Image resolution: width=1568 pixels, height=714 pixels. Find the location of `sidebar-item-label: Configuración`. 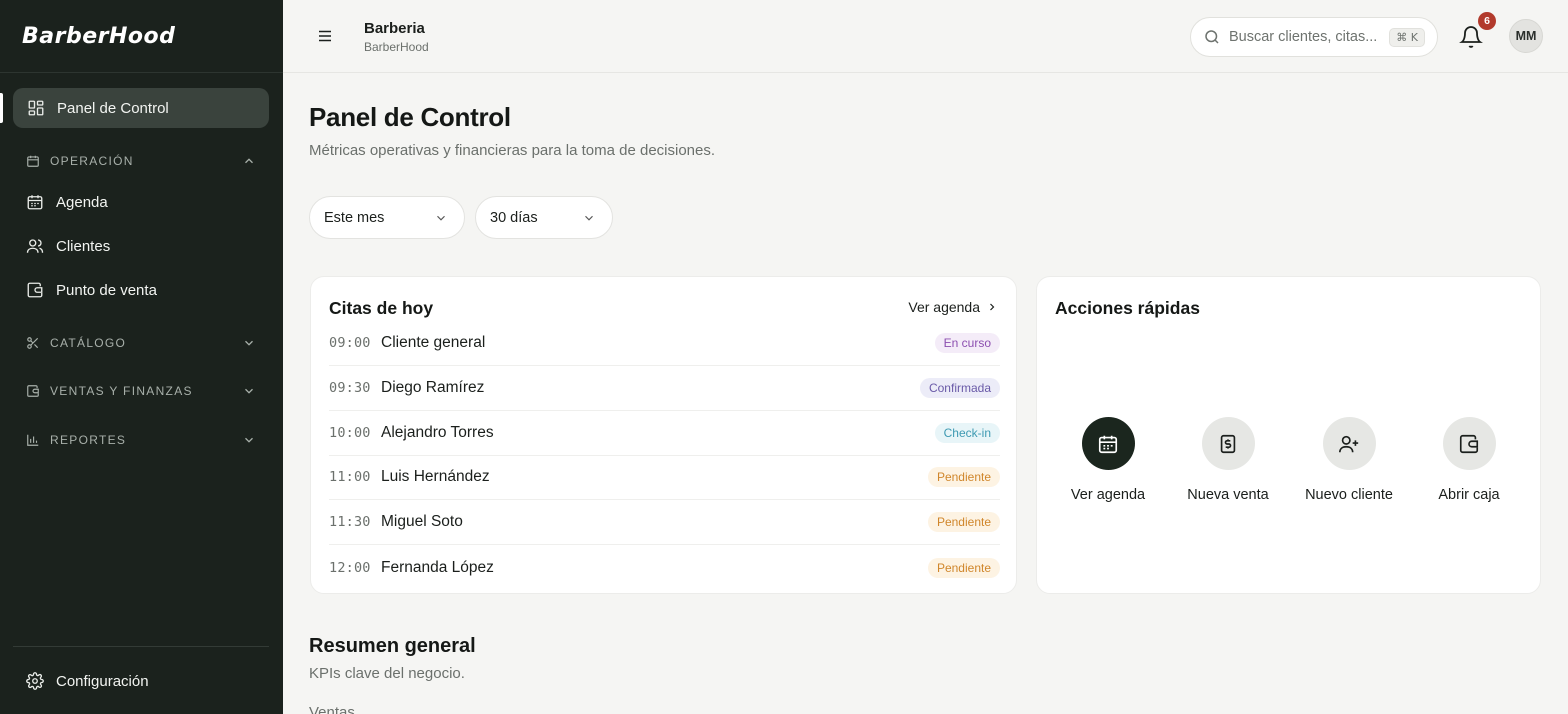

sidebar-item-label: Configuración is located at coordinates (102, 681).